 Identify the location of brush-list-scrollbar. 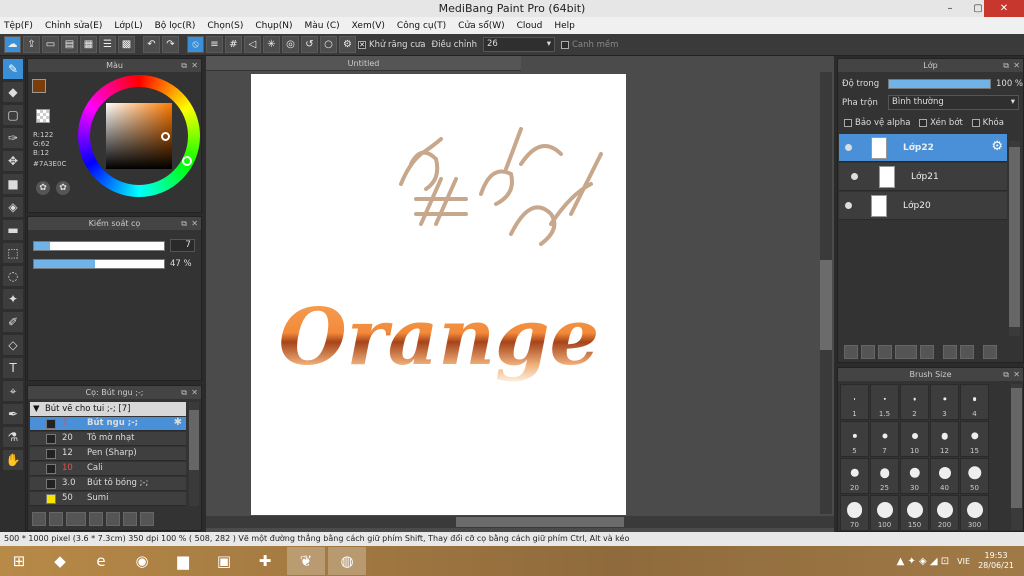
(194, 454).